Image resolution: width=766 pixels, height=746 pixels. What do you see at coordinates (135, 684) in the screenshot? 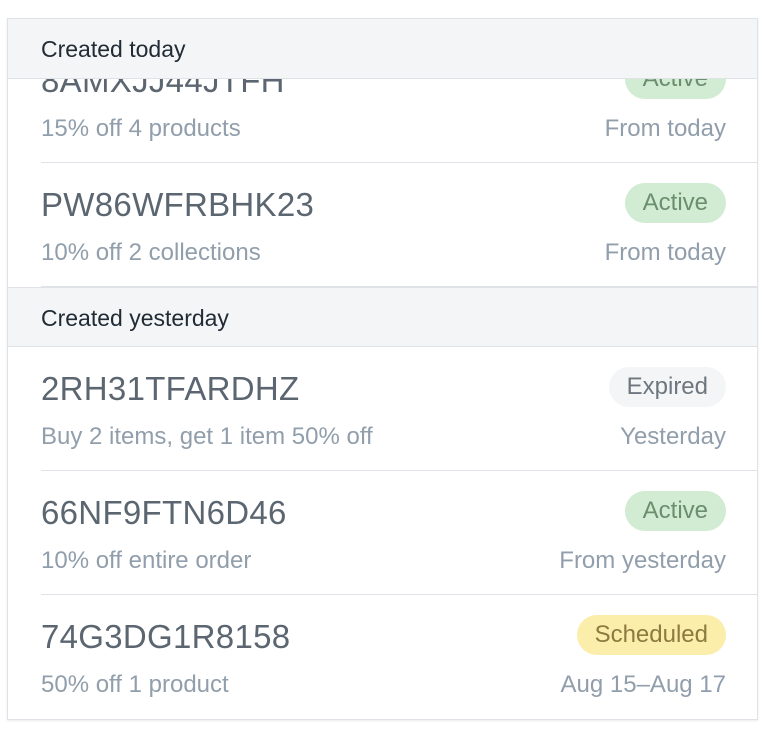
I see `discount-description: 50% off 1 product` at bounding box center [135, 684].